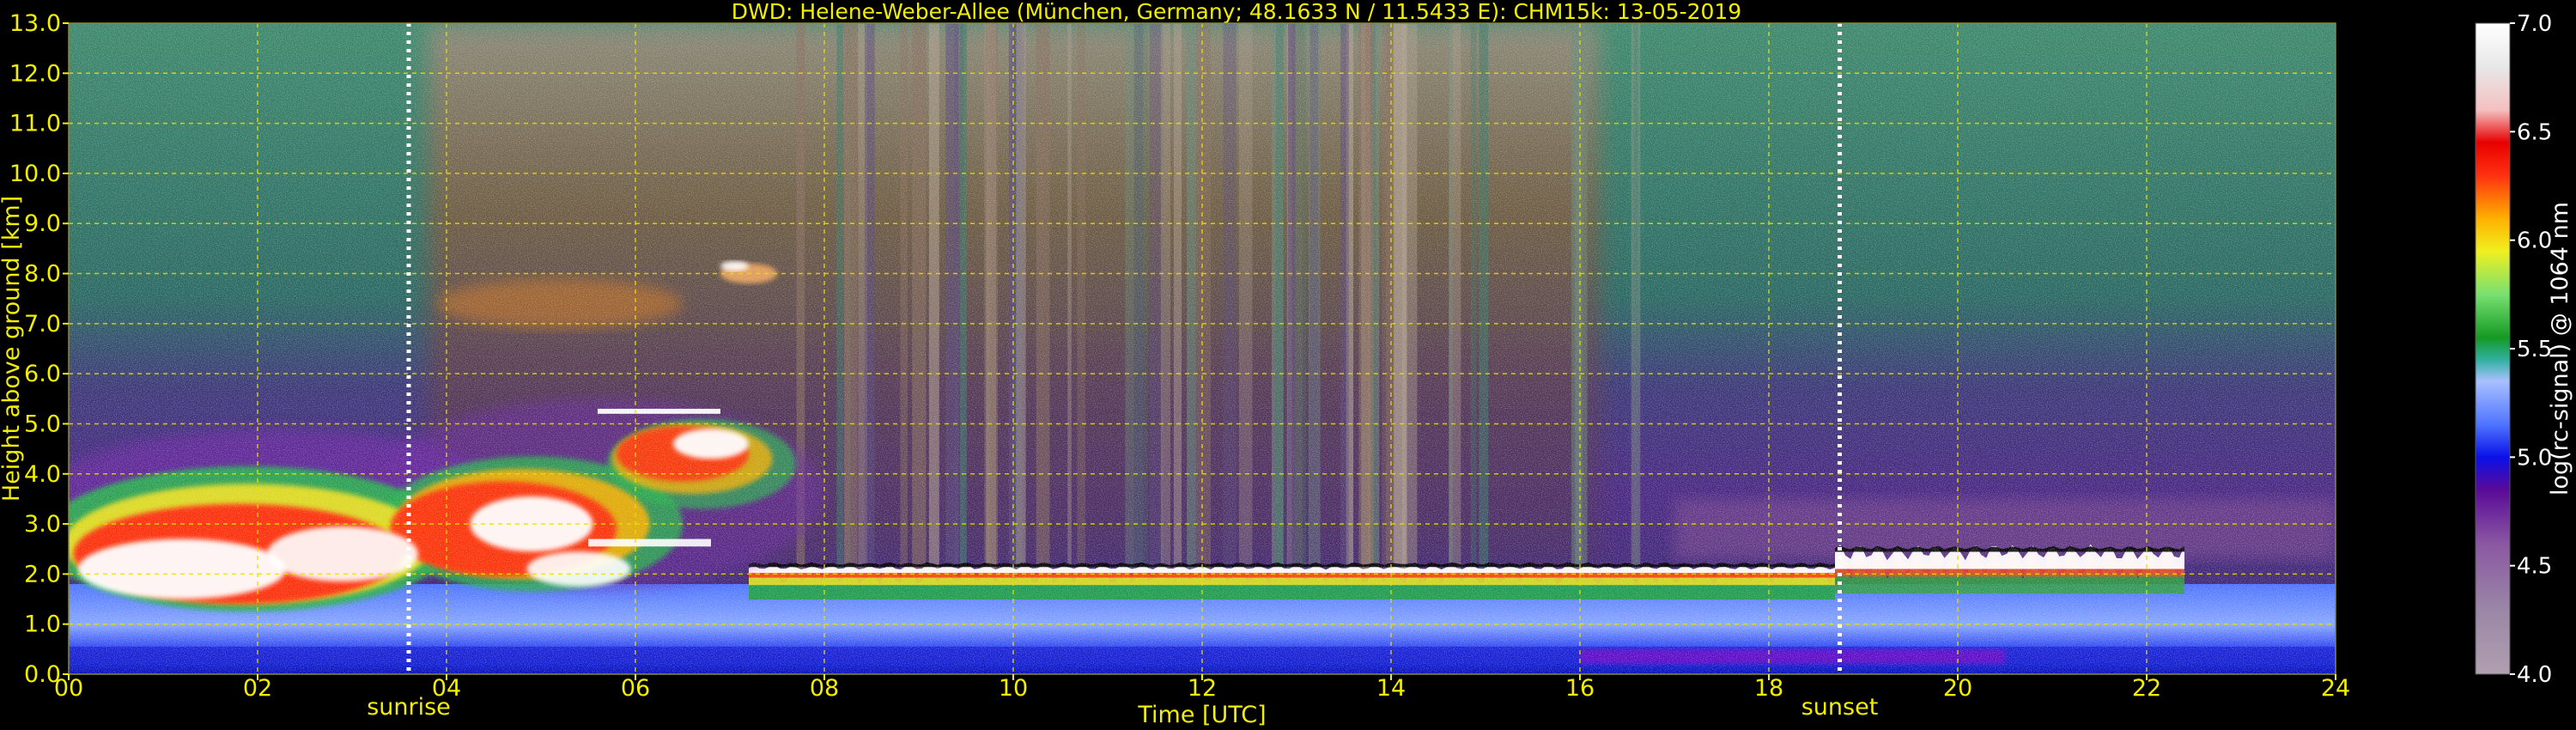 The image size is (2576, 730). I want to click on y-tick-label: 9.0, so click(42, 223).